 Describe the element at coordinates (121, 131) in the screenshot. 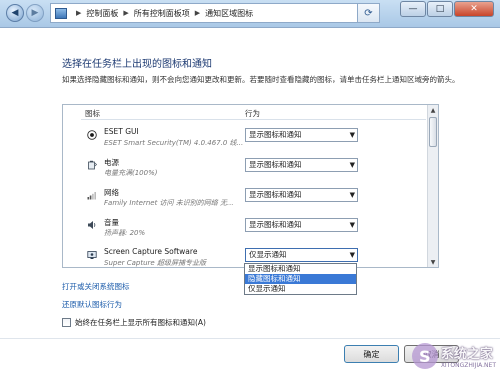

I see `row-name: ESET GUI` at that location.